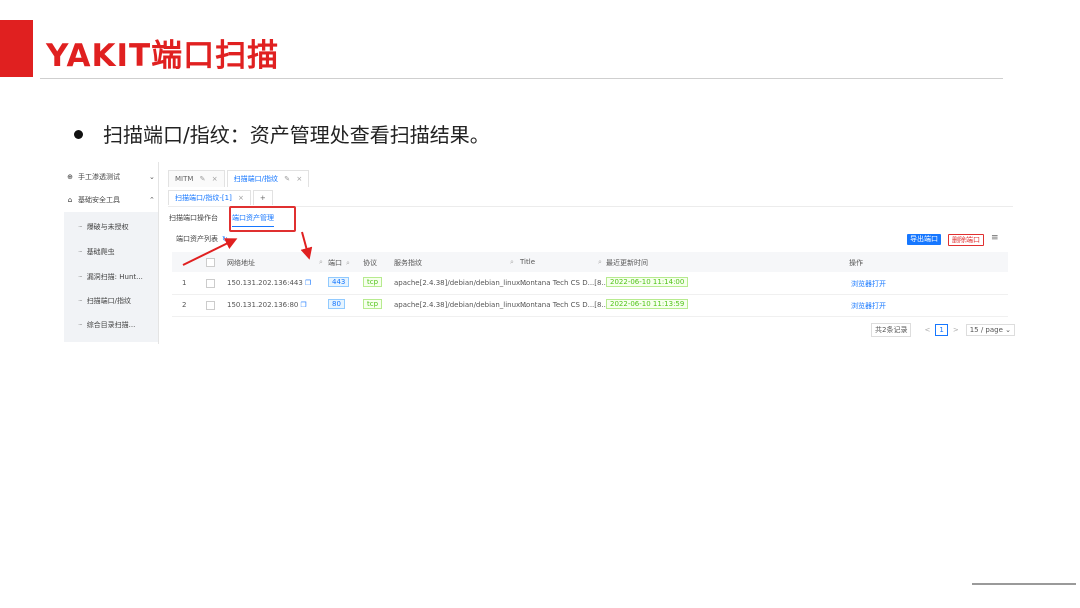  I want to click on add-tab-button: +, so click(262, 197).